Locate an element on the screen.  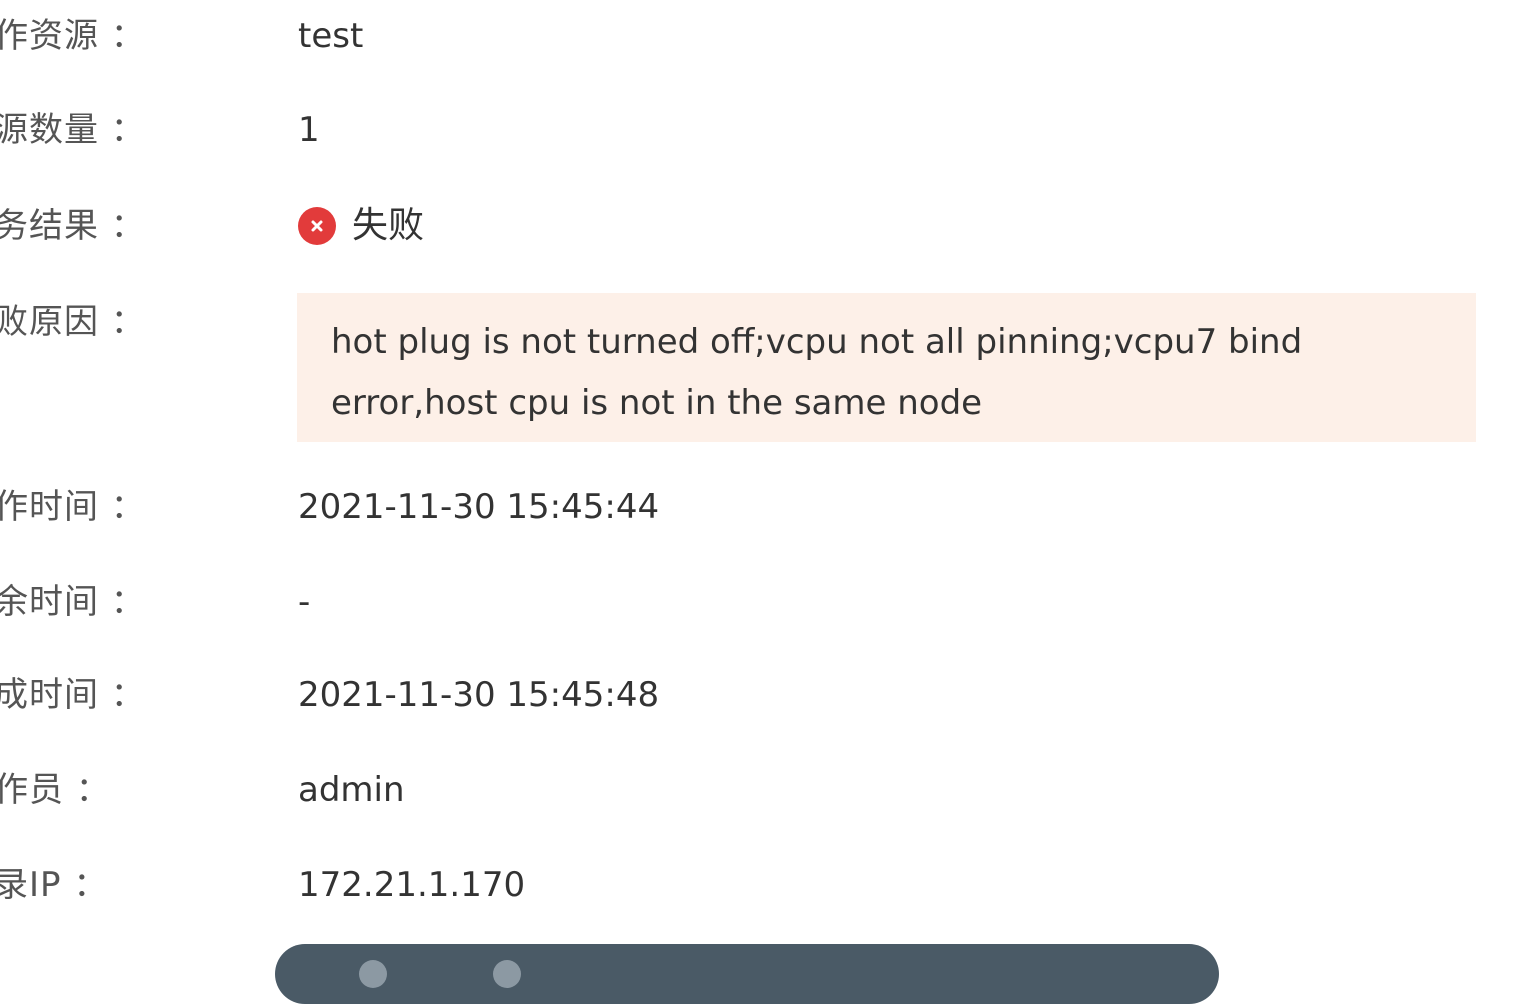
field-label-task-result: 务结果 ： is located at coordinates (73, 226).